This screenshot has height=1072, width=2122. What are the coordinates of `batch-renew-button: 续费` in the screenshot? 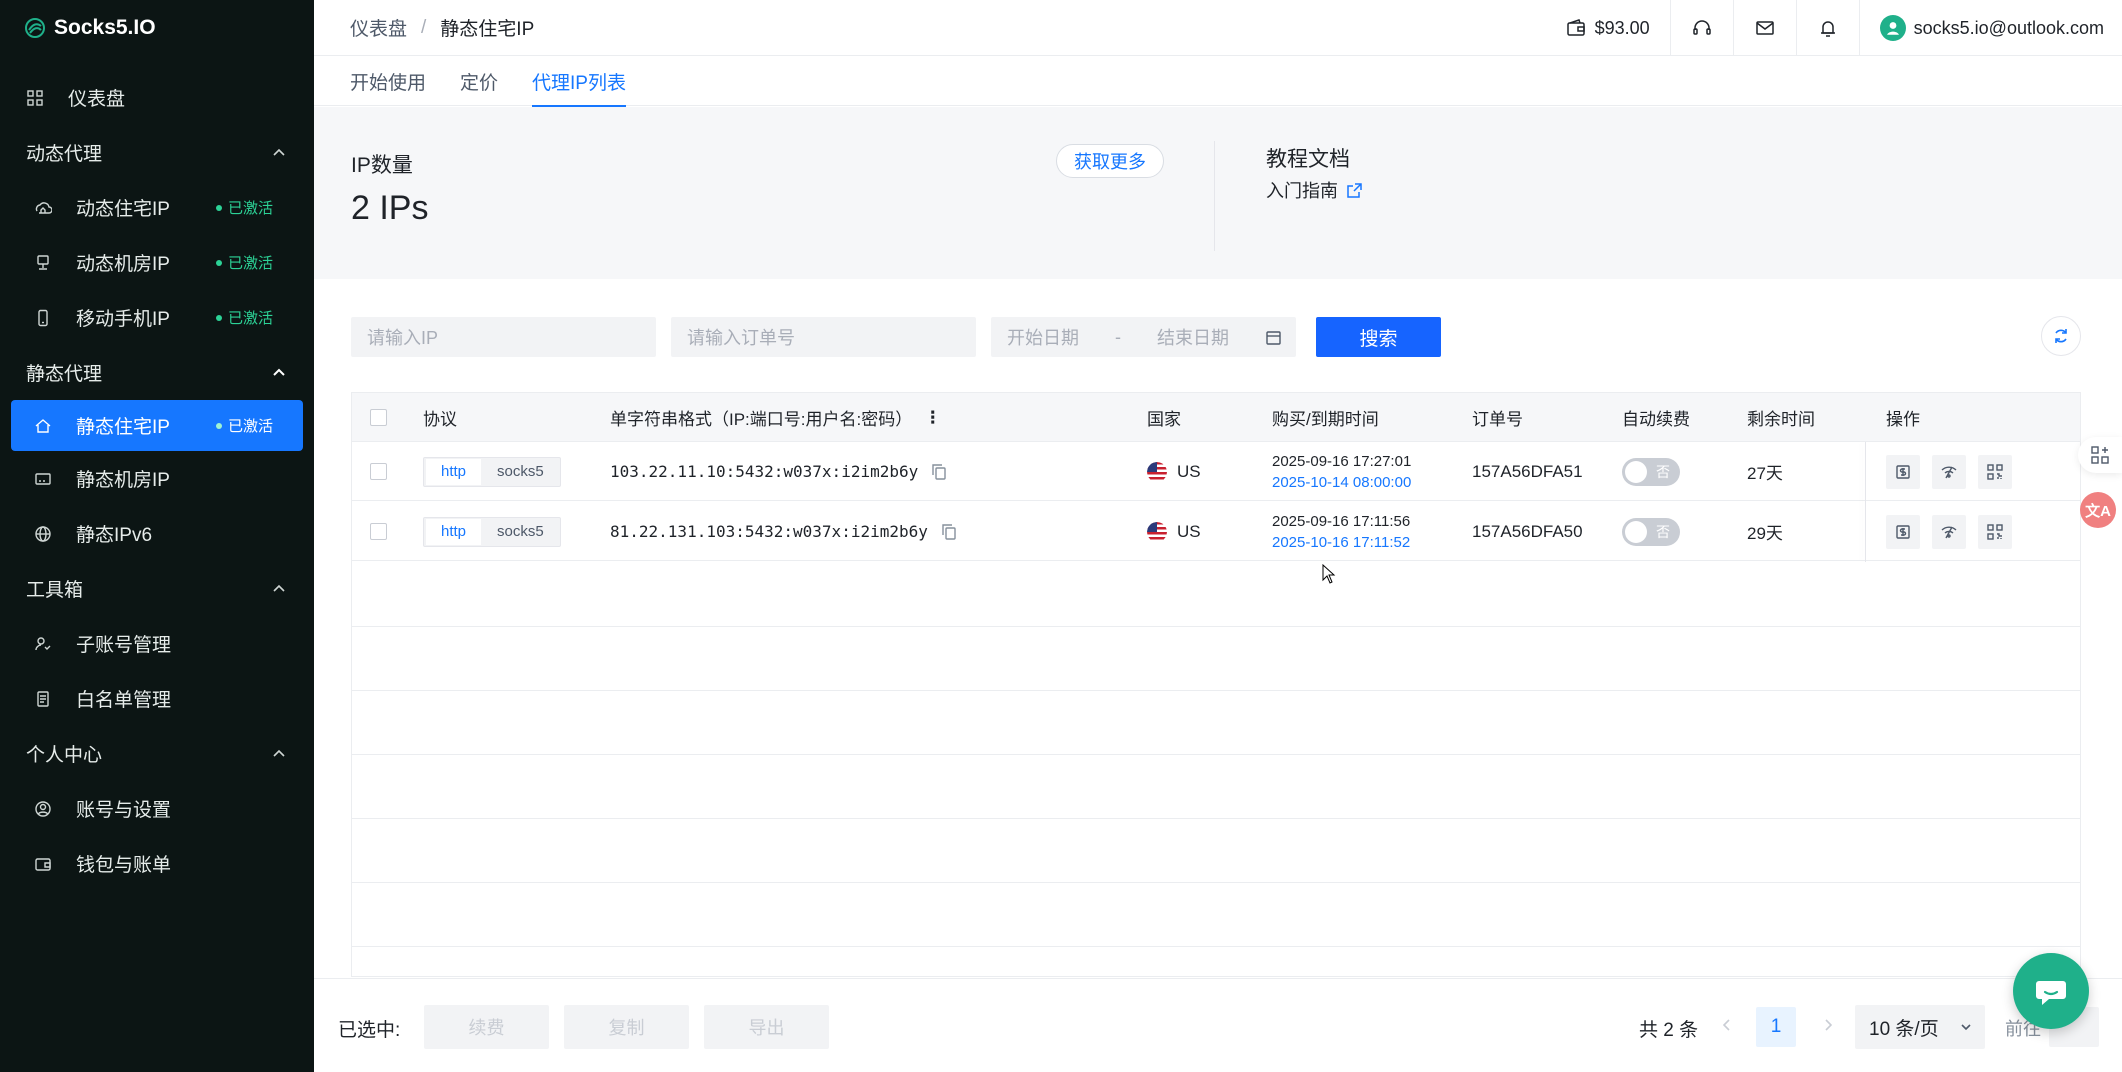 It's located at (486, 1027).